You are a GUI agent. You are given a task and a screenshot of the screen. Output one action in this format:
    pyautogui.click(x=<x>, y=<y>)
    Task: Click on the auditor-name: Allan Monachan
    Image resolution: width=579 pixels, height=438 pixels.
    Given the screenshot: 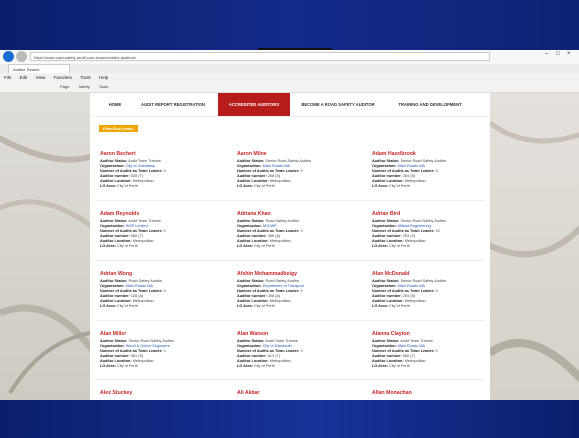 What is the action you would take?
    pyautogui.click(x=431, y=393)
    